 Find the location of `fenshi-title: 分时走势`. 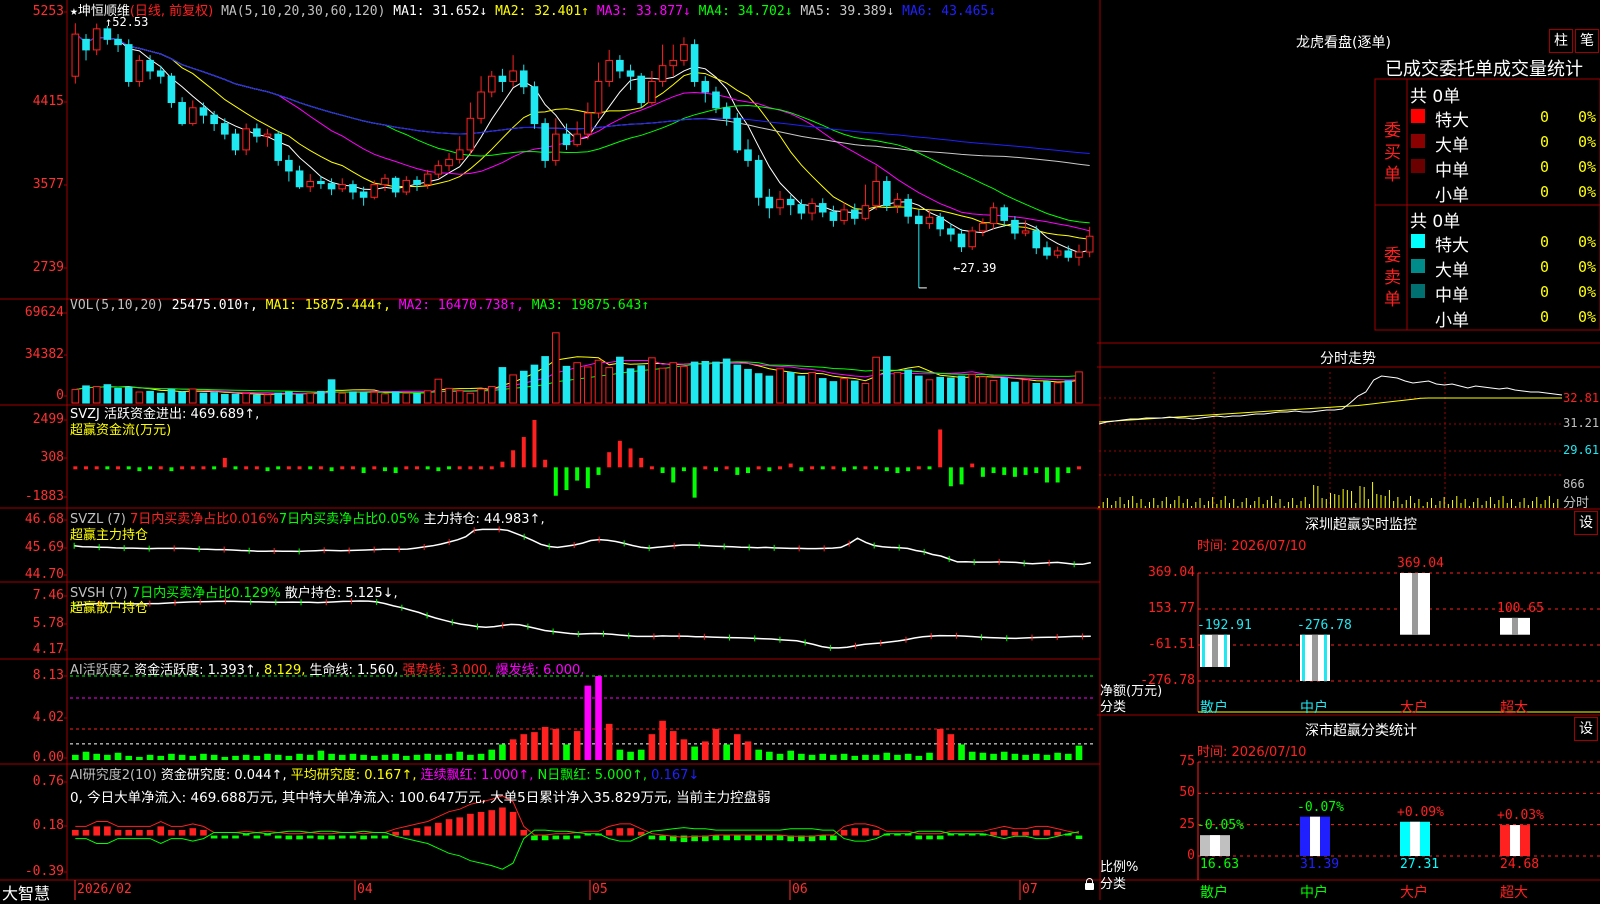

fenshi-title: 分时走势 is located at coordinates (1348, 358).